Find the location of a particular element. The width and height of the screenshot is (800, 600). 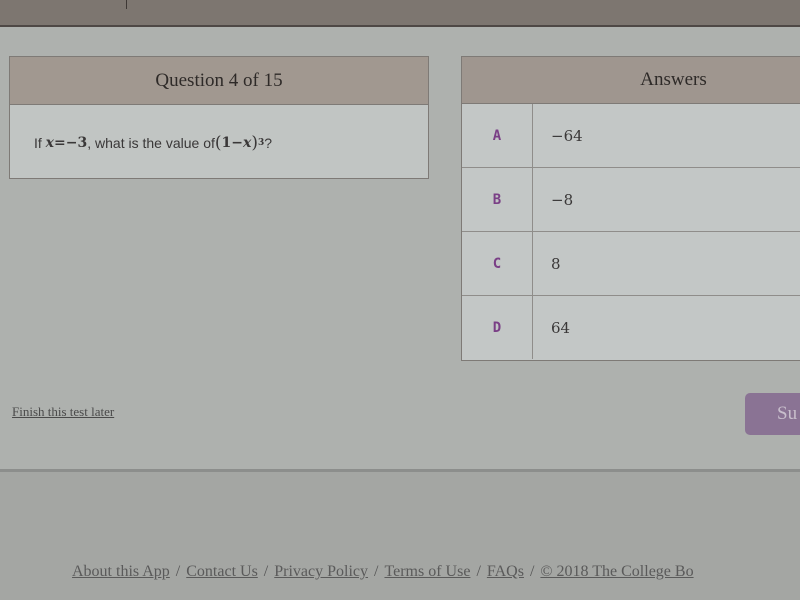

question-suffix: ? is located at coordinates (268, 142).